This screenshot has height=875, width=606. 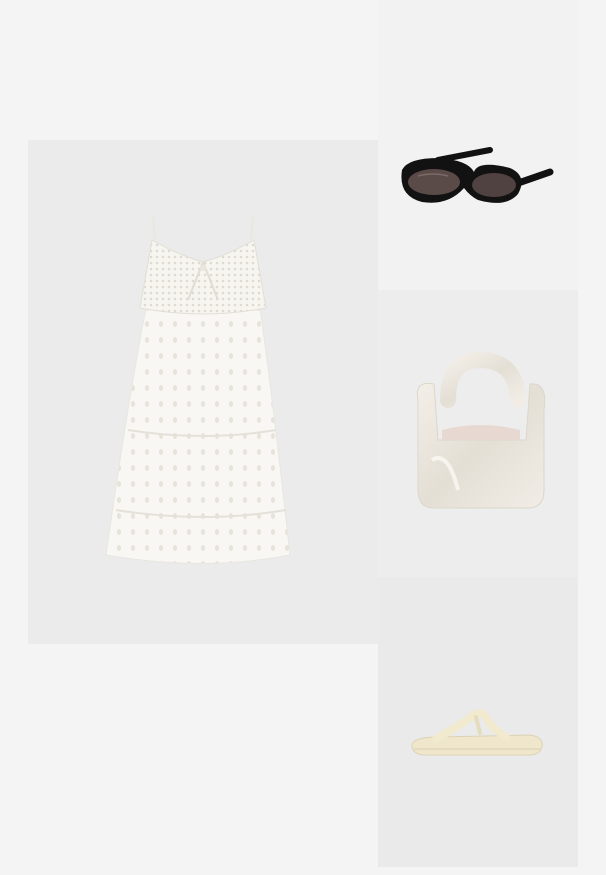 I want to click on sandal-tile, so click(x=478, y=722).